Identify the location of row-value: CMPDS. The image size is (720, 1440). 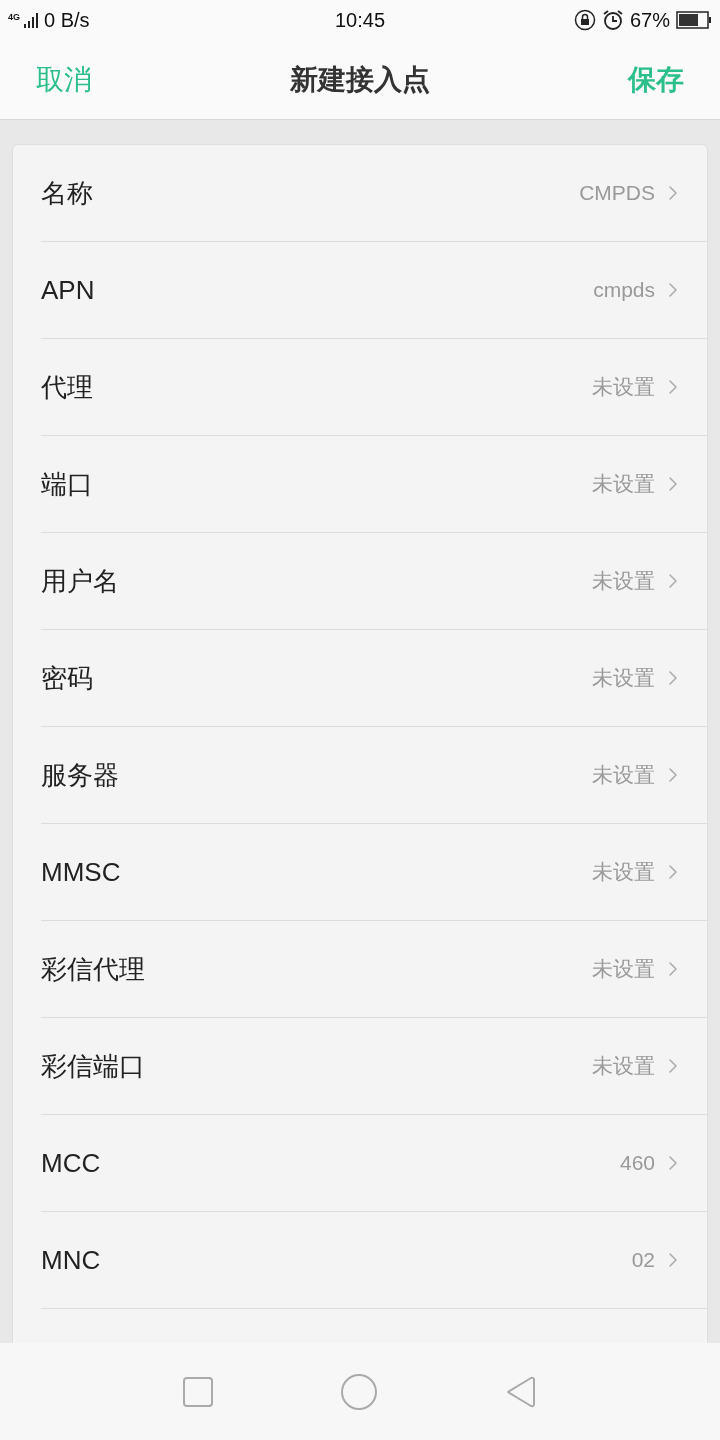
(617, 193).